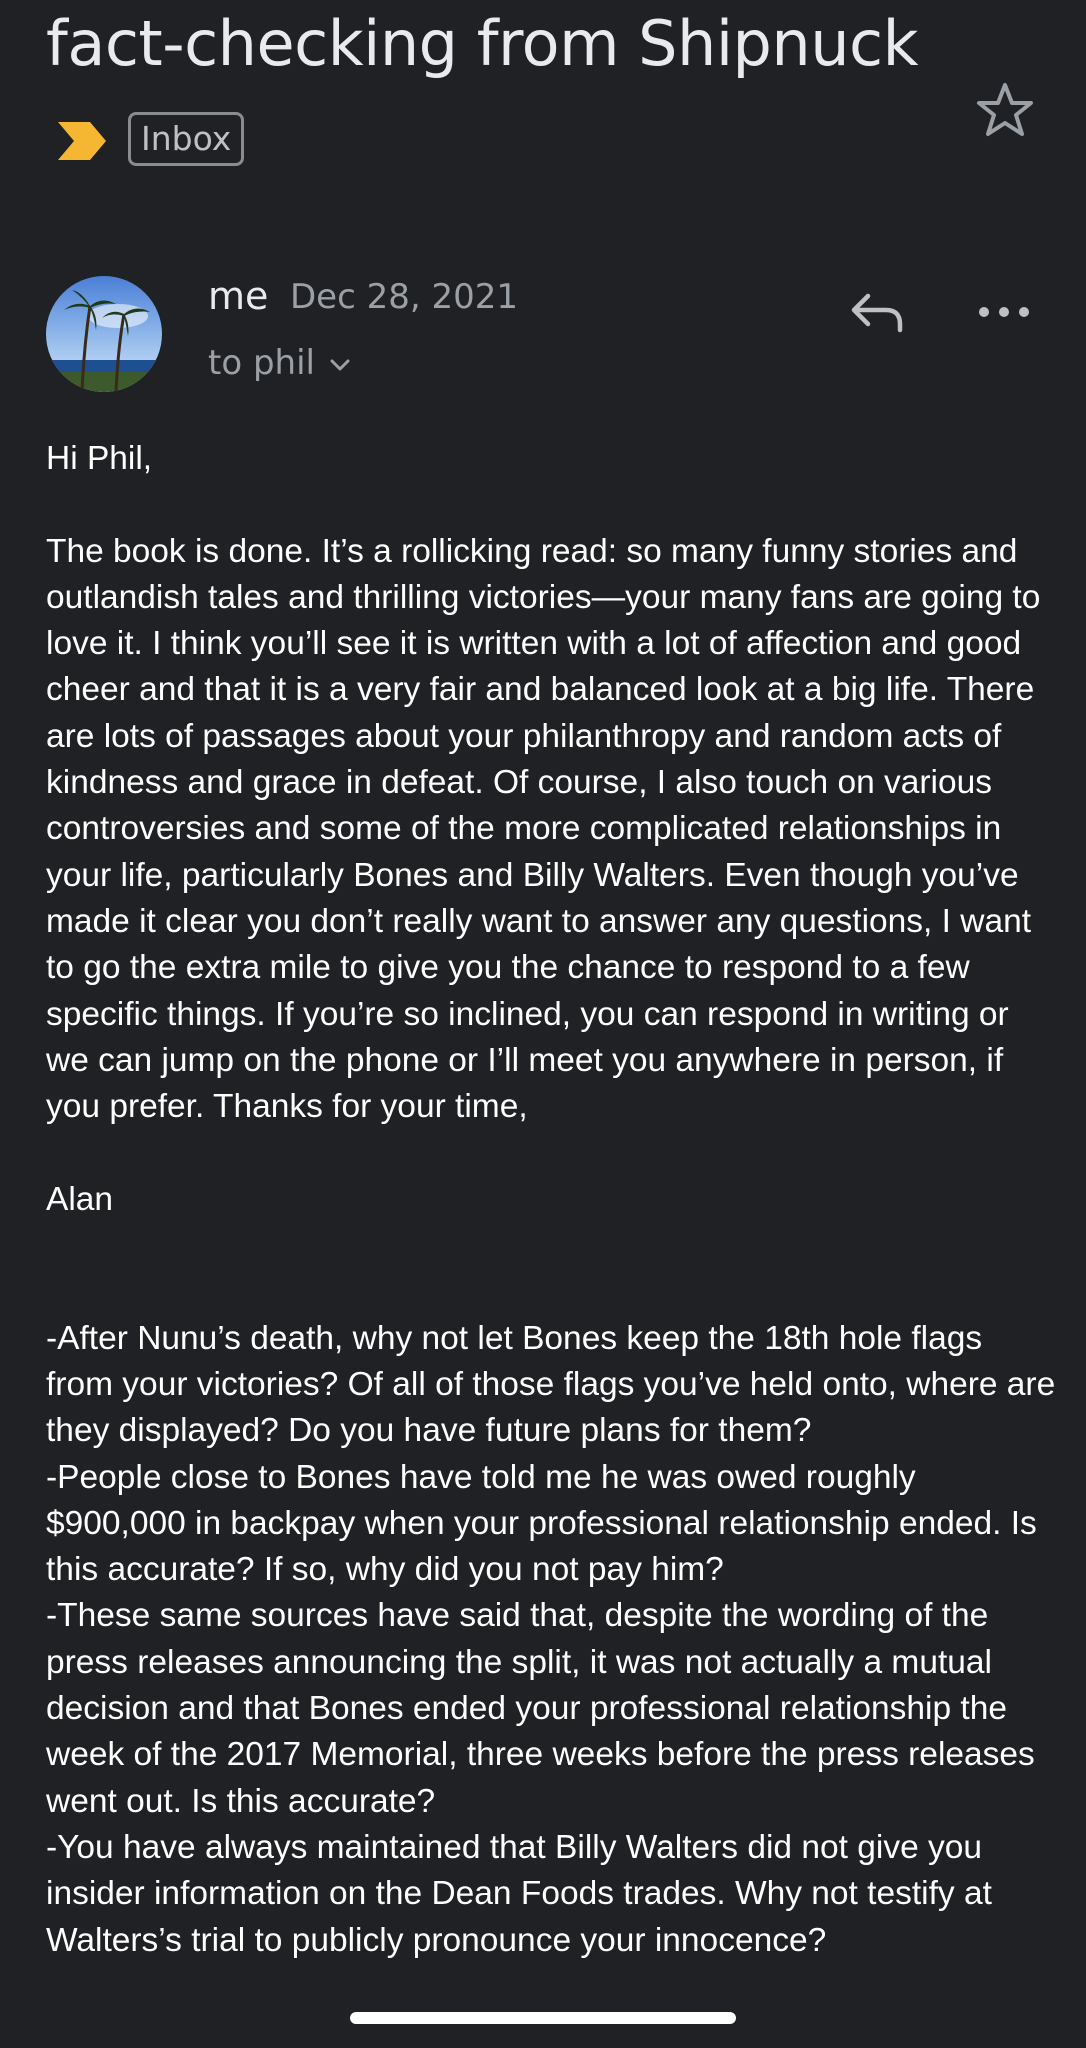 The image size is (1086, 2048). What do you see at coordinates (104, 334) in the screenshot?
I see `avatar` at bounding box center [104, 334].